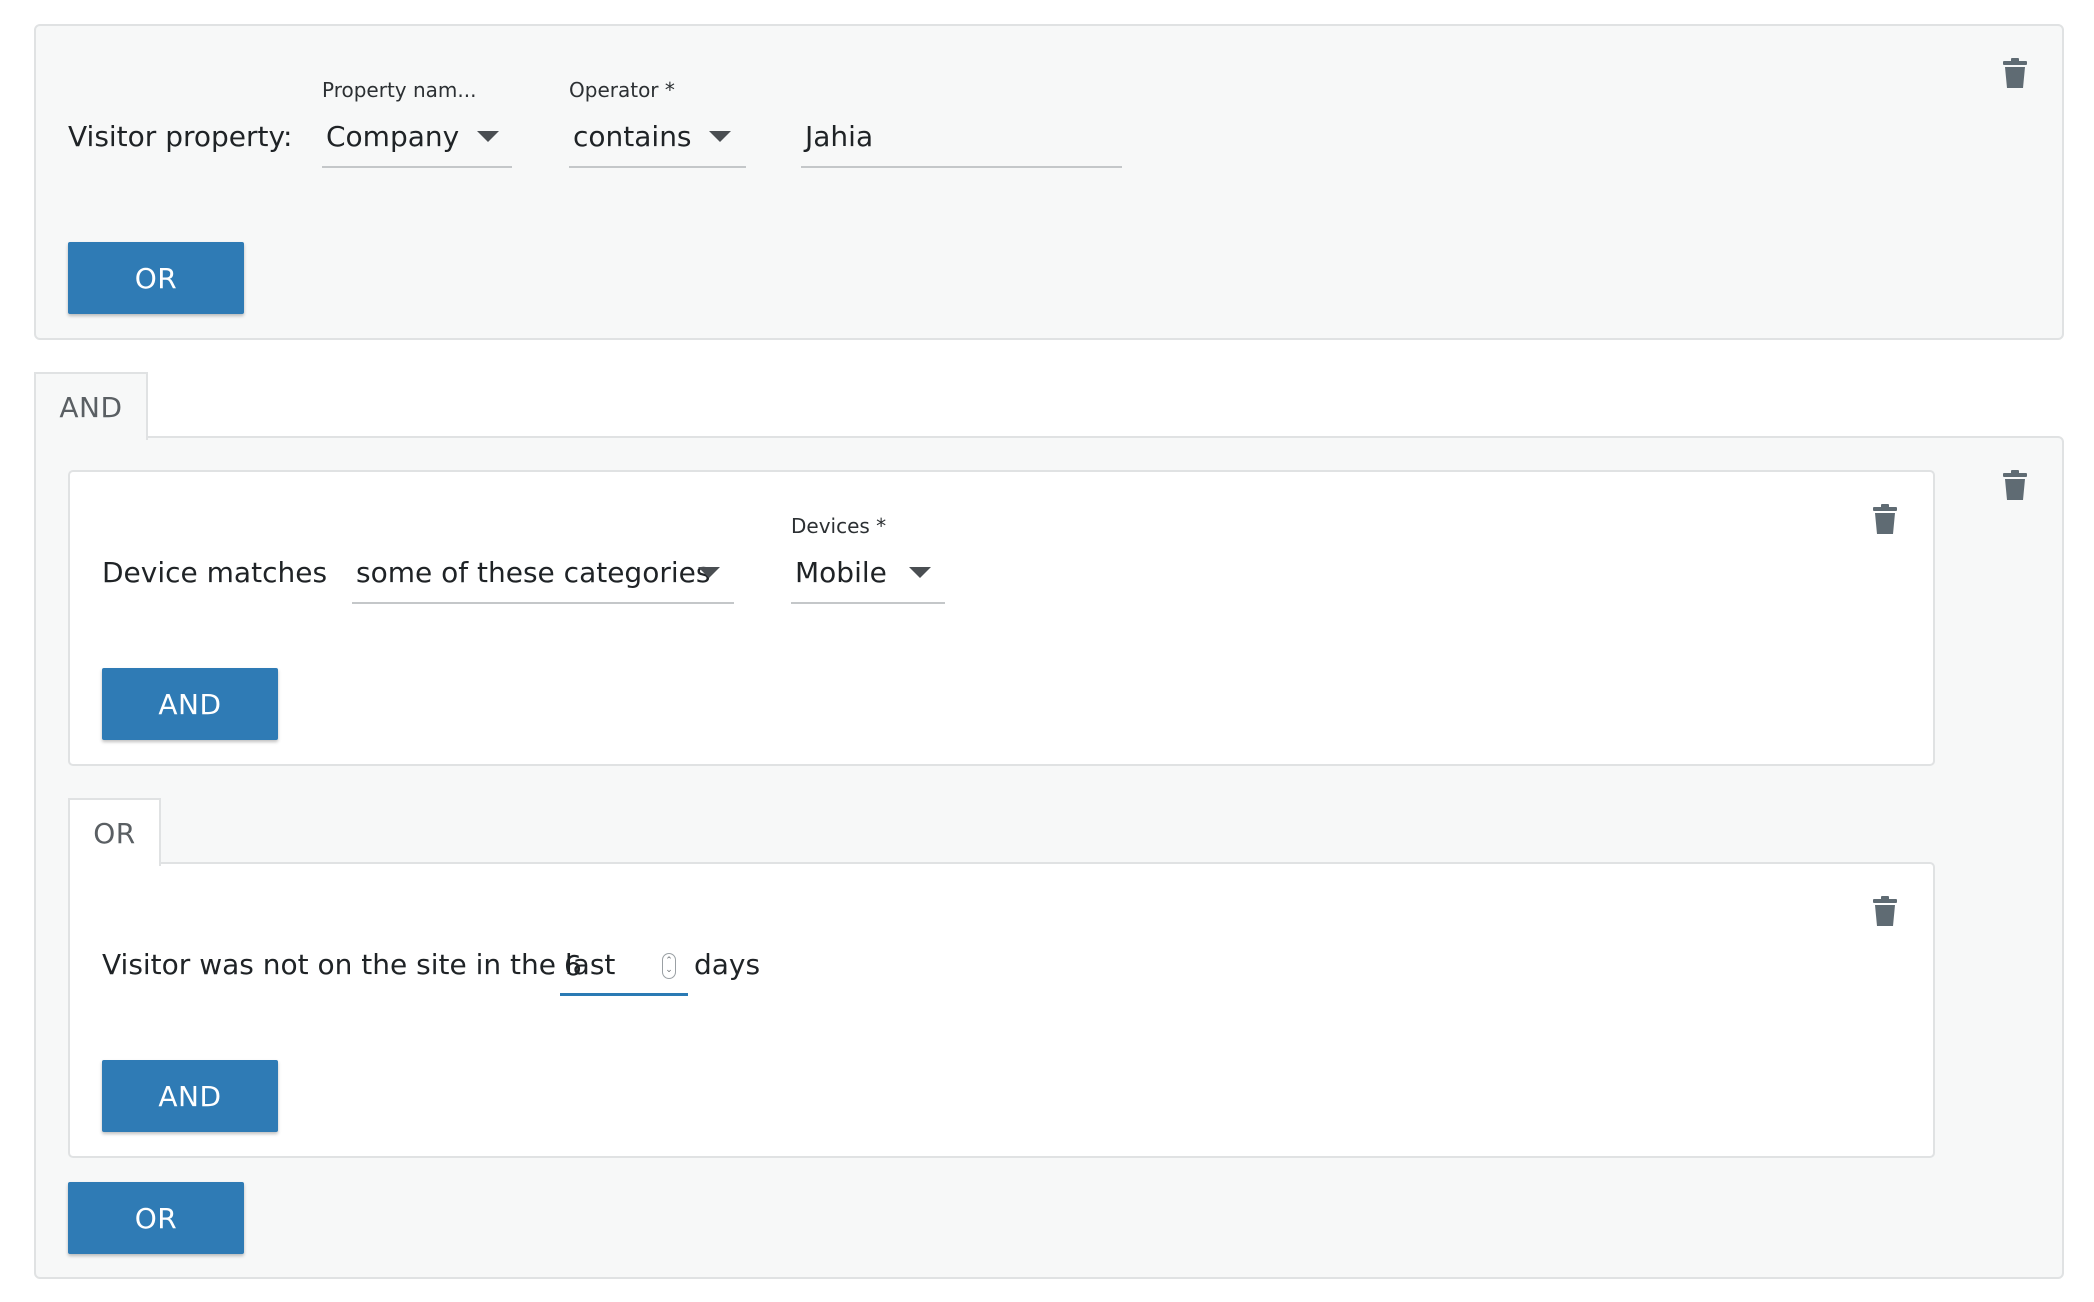  I want to click on days-value: 6, so click(573, 965).